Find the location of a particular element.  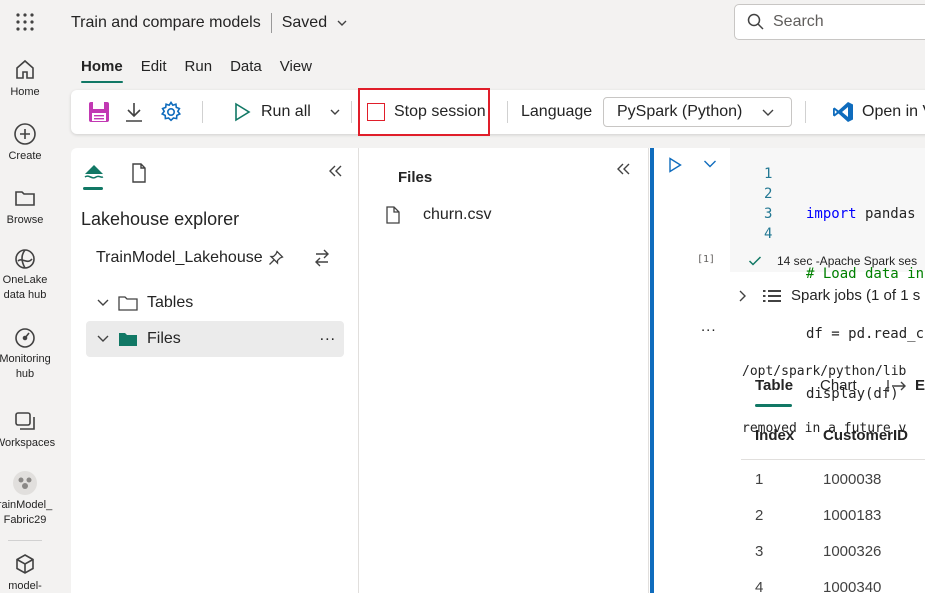

notebook-title-bar: Train and compare models Saved is located at coordinates (209, 23).